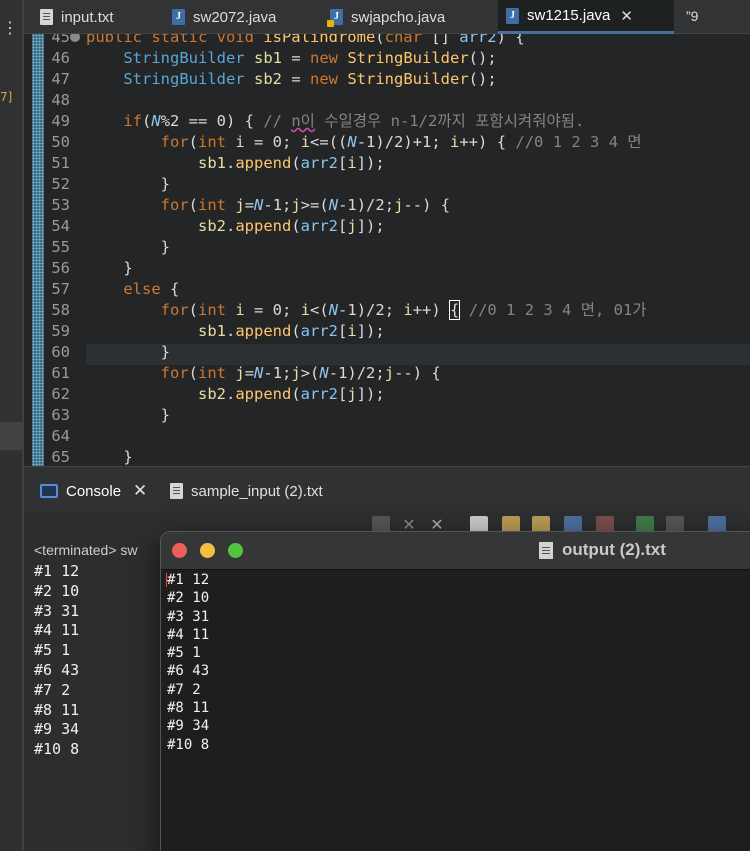 The height and width of the screenshot is (851, 750). What do you see at coordinates (569, 15) in the screenshot?
I see `tab-label: sw1215.java` at bounding box center [569, 15].